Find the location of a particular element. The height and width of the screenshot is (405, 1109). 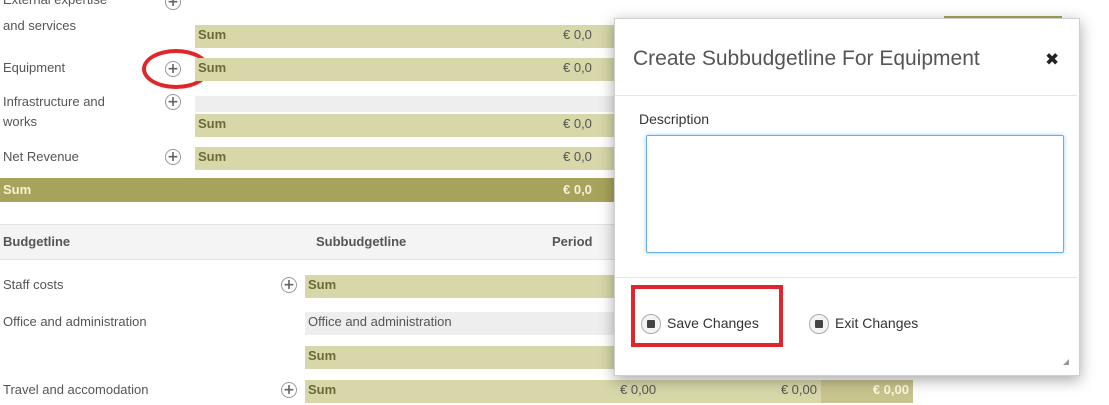

budgetline-label: Staff costs is located at coordinates (33, 284).